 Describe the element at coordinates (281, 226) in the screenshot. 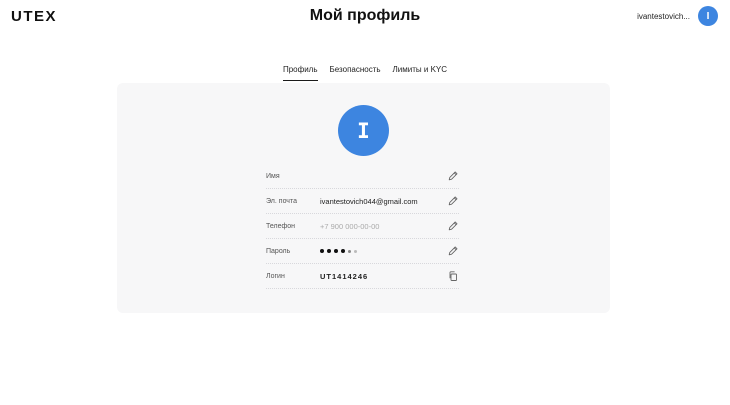

I see `field-label-phone: Телефон` at that location.